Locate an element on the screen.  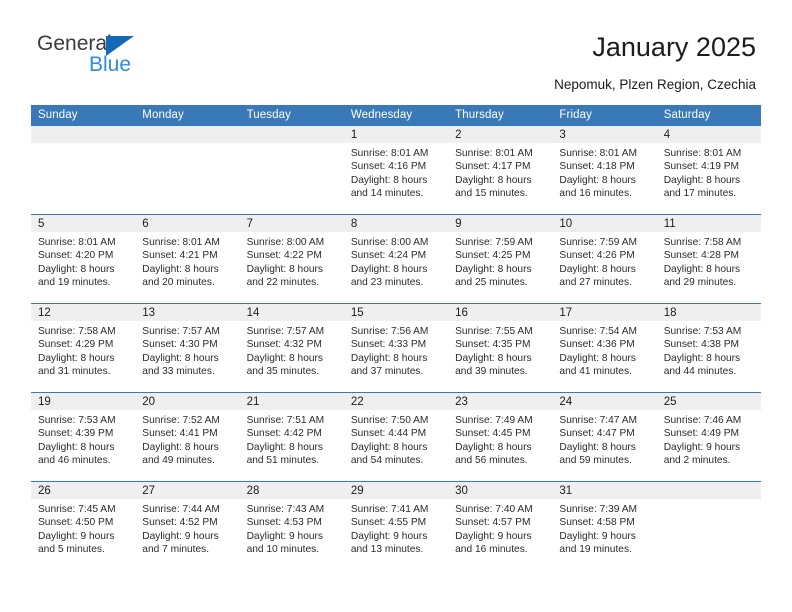
day-detail-line: and 29 minutes. is located at coordinates (700, 283).